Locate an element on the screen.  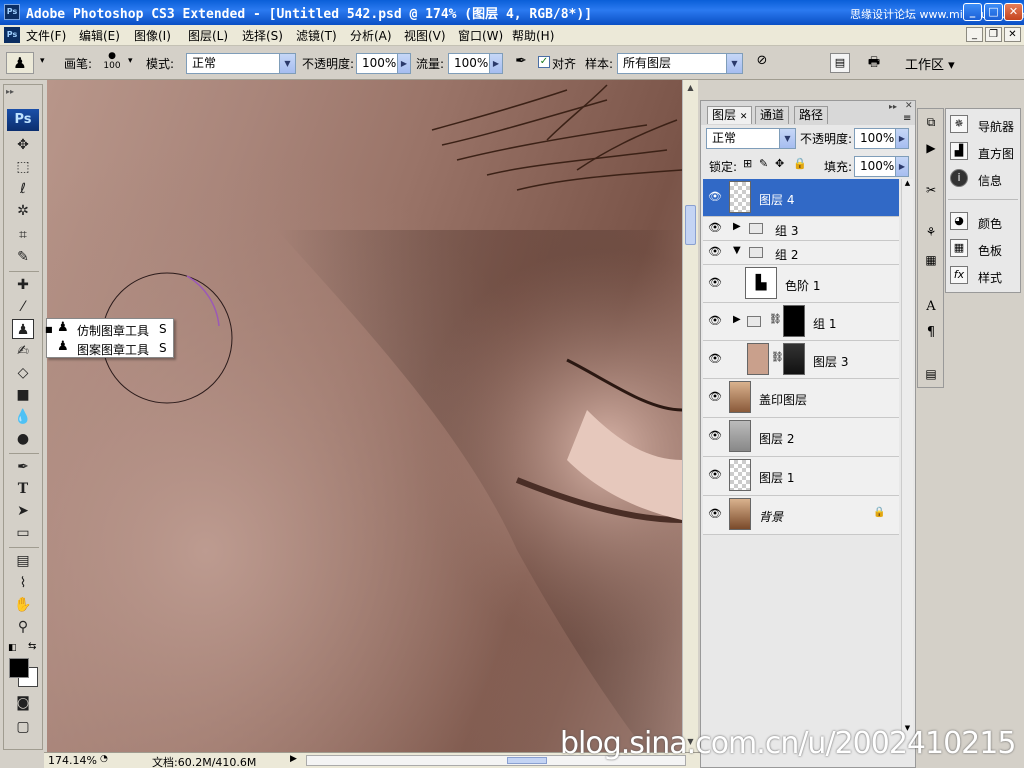
dock-histogram: ▟ 直方图 is located at coordinates (985, 153).